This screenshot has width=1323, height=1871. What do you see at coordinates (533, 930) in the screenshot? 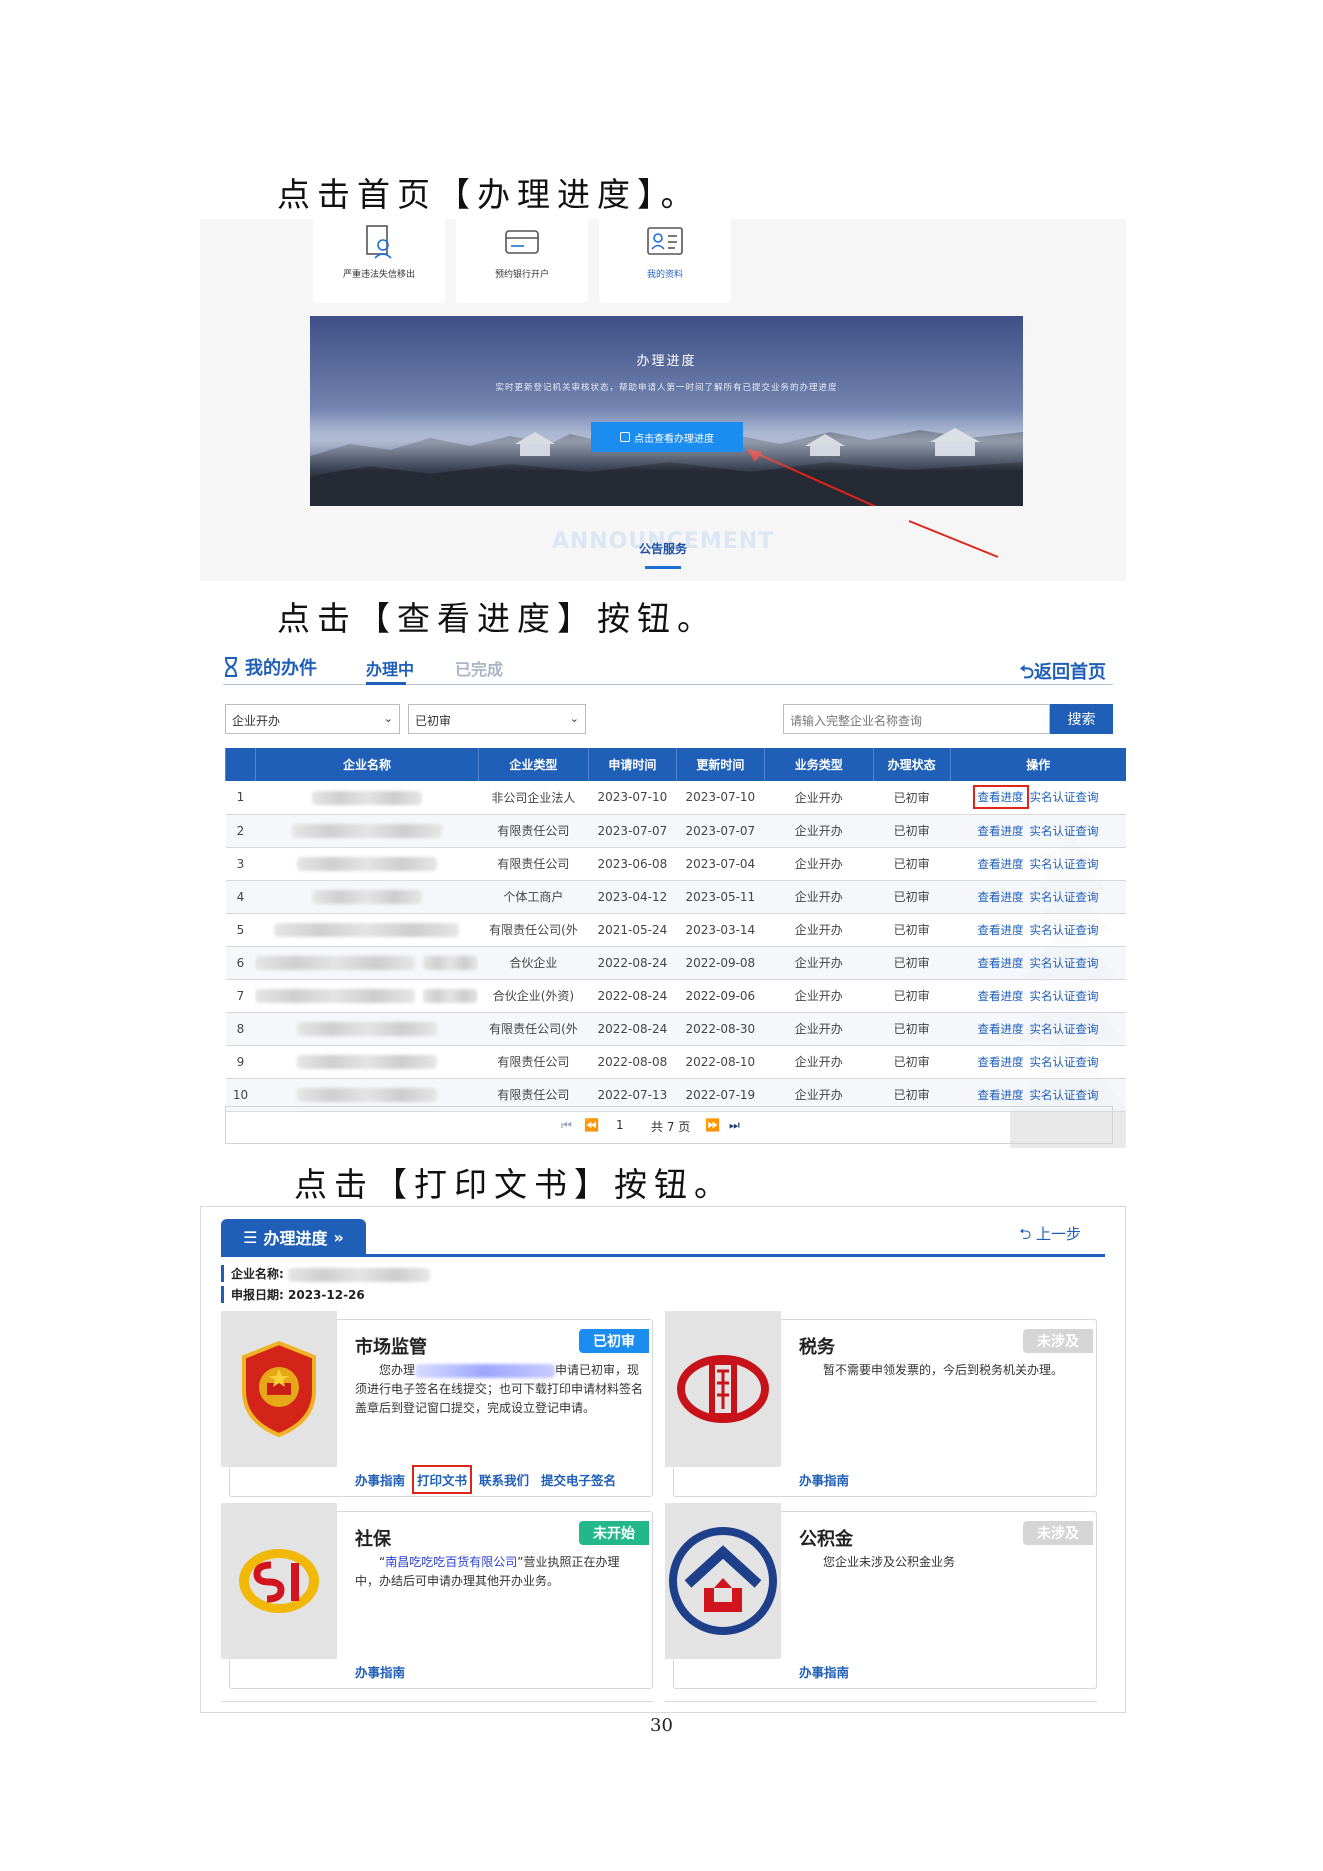
I see `company-type-cell: 有限责任公司(外` at bounding box center [533, 930].